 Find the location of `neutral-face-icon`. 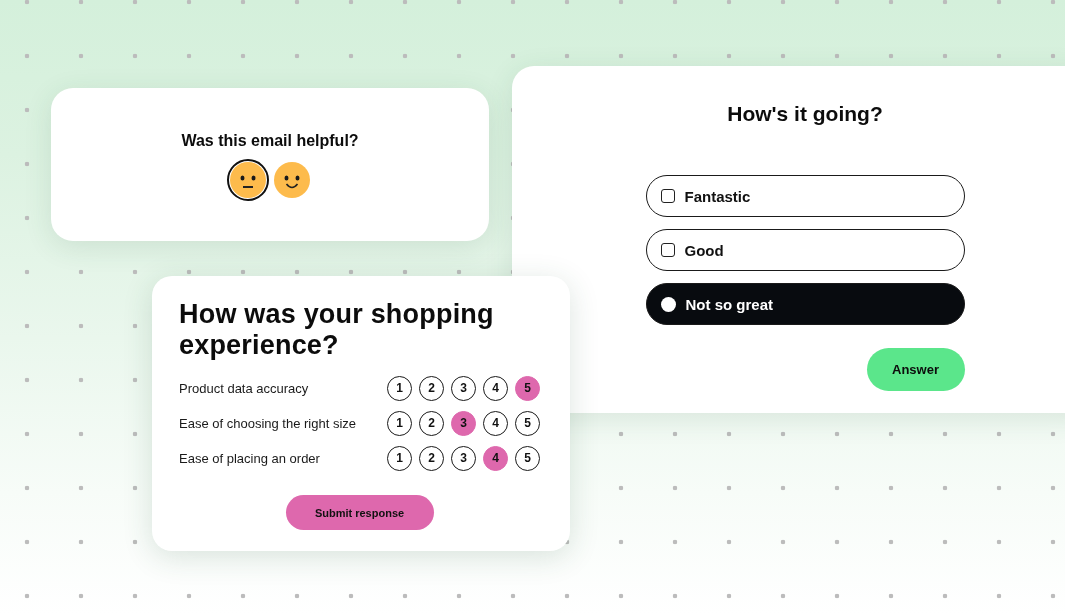

neutral-face-icon is located at coordinates (248, 179).